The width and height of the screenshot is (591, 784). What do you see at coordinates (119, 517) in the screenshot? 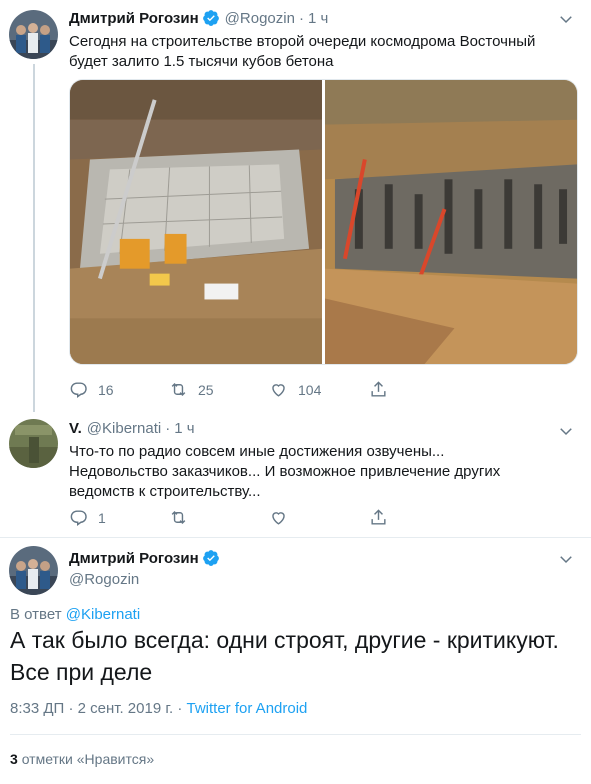
I see `reply-button: 1` at bounding box center [119, 517].